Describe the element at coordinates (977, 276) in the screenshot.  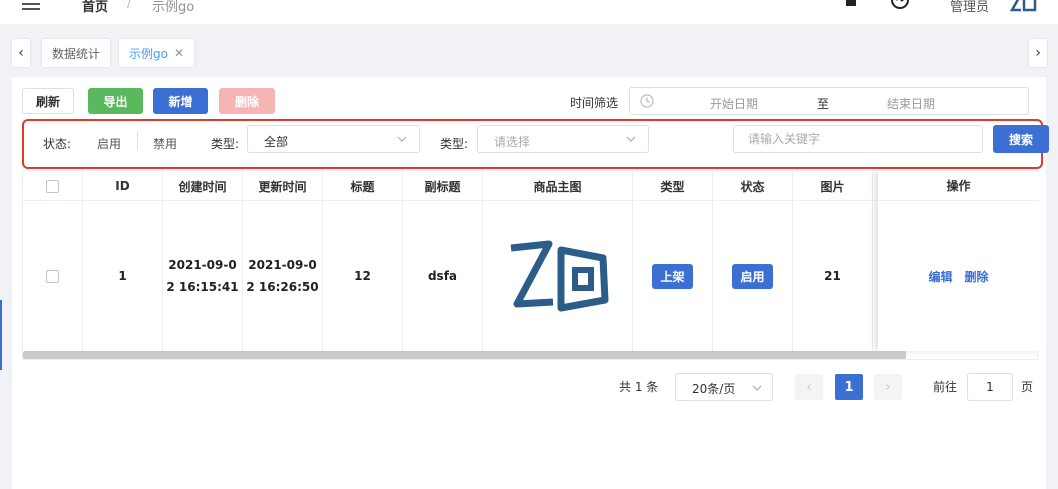
I see `delete-link: 删除` at that location.